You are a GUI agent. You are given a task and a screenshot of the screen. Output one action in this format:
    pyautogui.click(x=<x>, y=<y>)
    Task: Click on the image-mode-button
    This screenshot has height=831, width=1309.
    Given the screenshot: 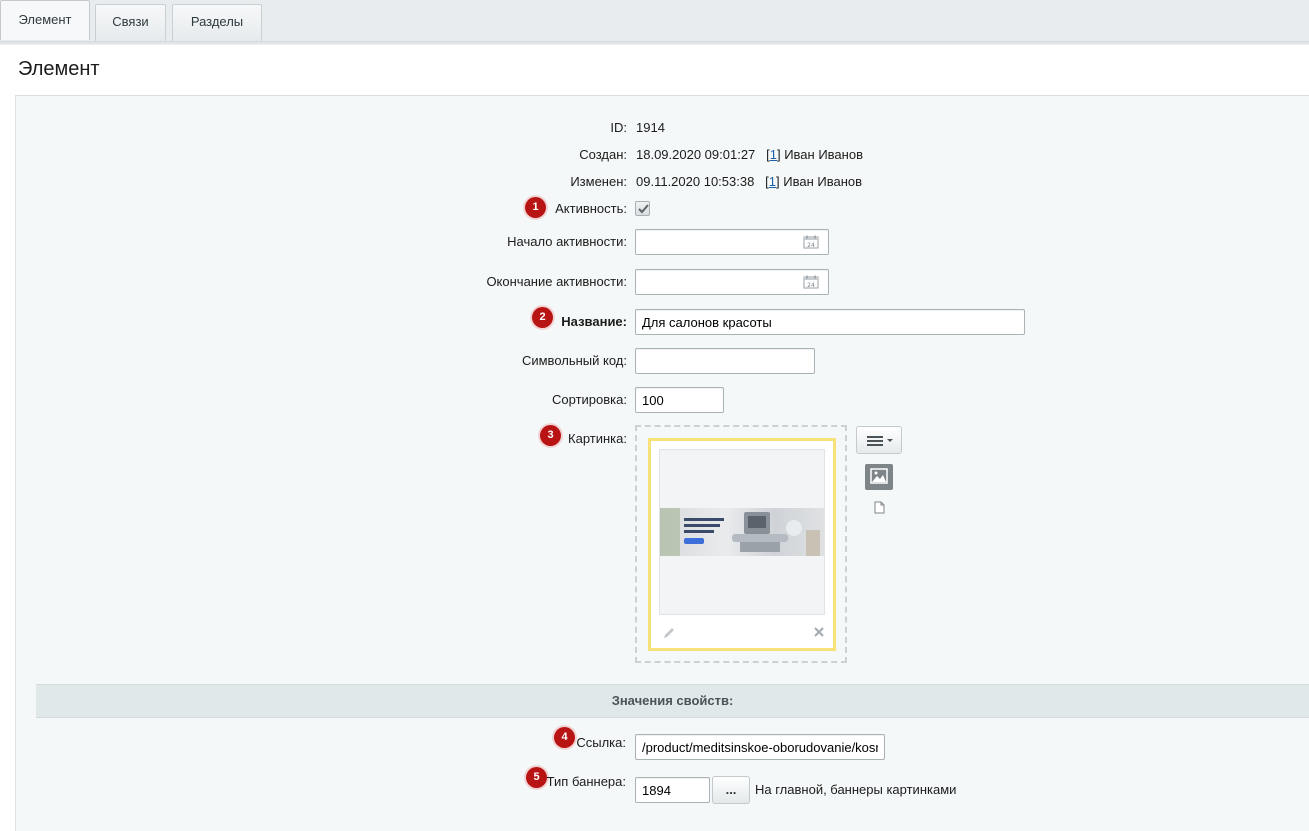 What is the action you would take?
    pyautogui.click(x=879, y=477)
    